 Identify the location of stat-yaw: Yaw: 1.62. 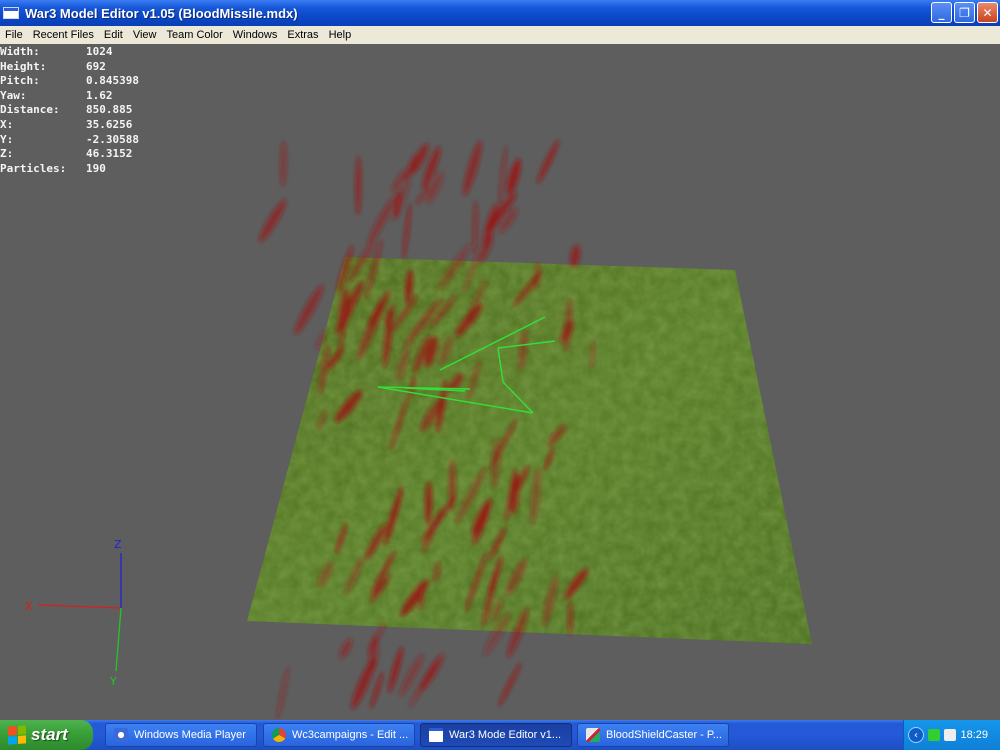
(56, 95).